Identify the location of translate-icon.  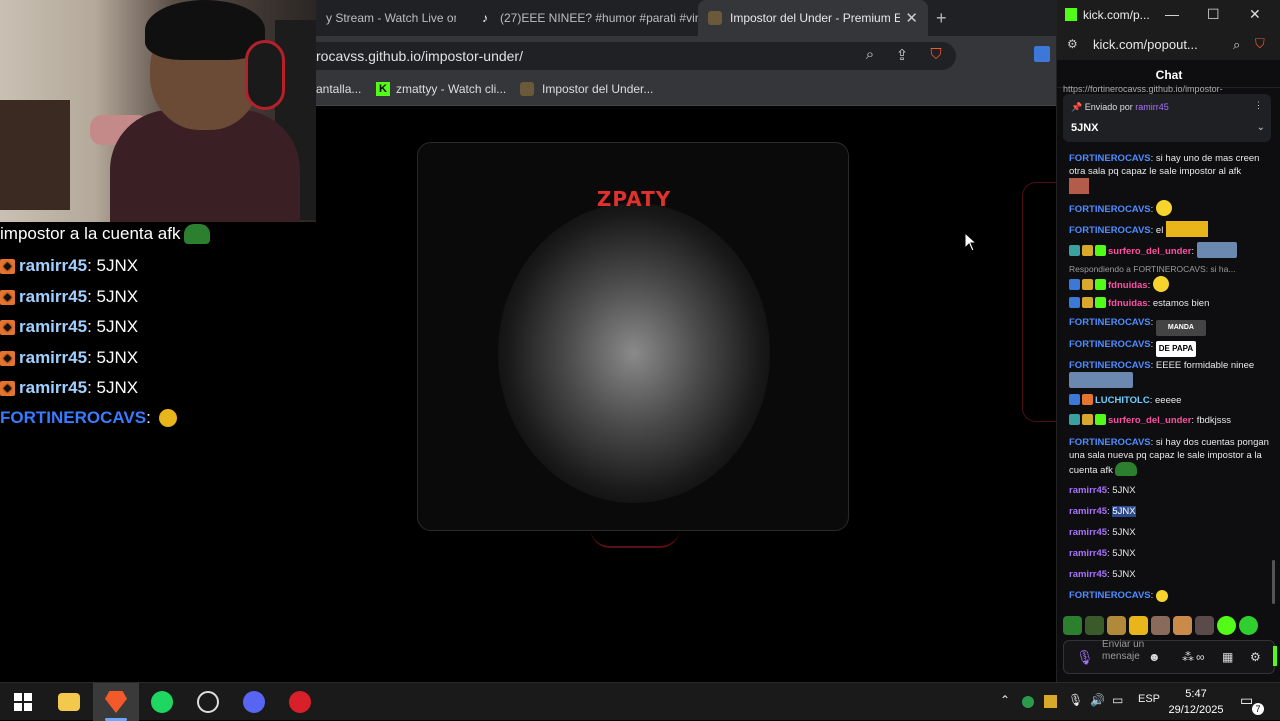
(1042, 54).